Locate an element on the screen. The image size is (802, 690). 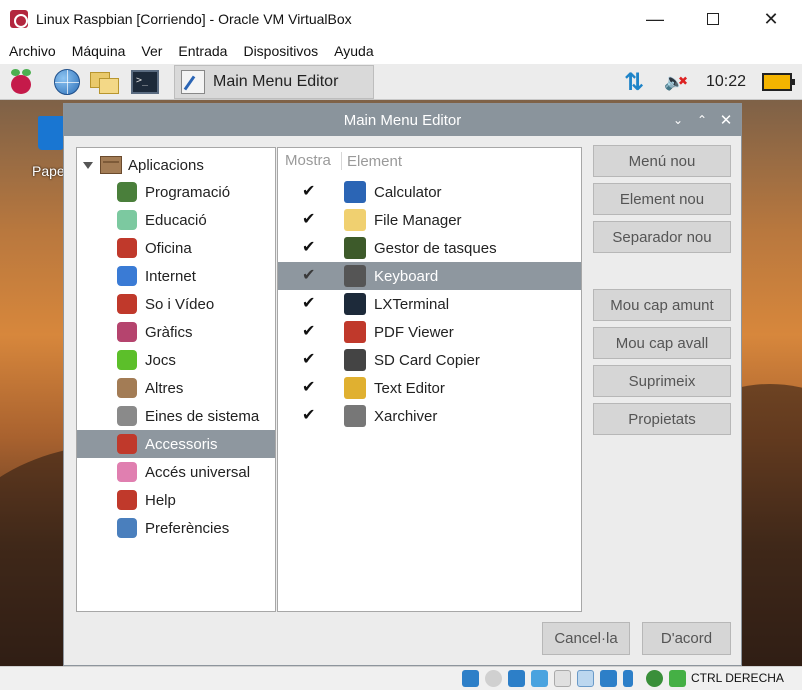
volume-muted-icon: 🔈 ✖ is located at coordinates (676, 82).